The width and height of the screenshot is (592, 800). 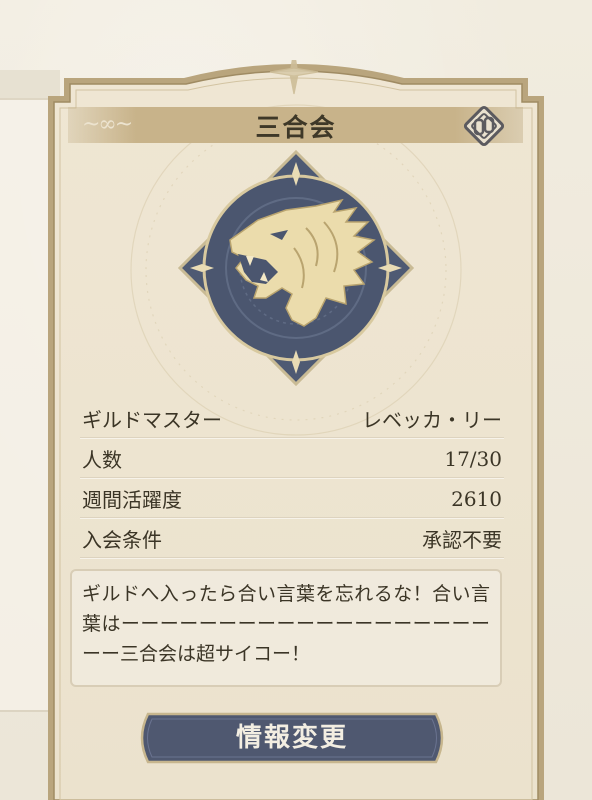 What do you see at coordinates (152, 420) in the screenshot?
I see `info-label: ギルドマスター` at bounding box center [152, 420].